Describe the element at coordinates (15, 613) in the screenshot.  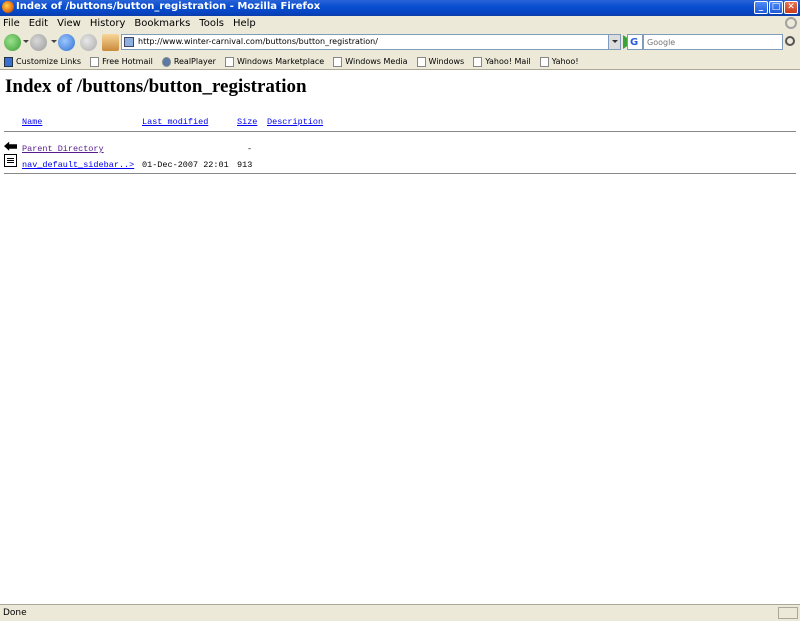
I see `status-text: Done` at that location.